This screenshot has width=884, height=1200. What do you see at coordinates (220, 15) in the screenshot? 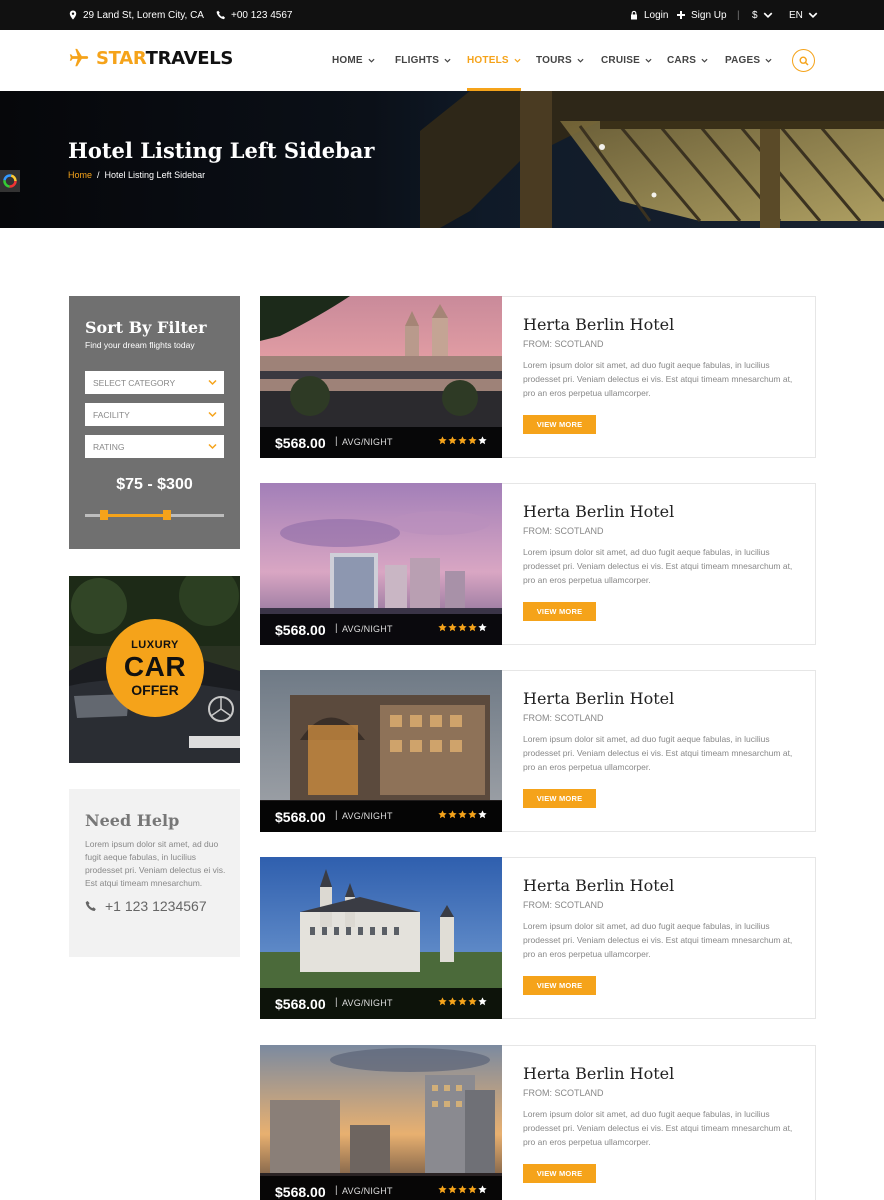
I see `phone-icon` at bounding box center [220, 15].